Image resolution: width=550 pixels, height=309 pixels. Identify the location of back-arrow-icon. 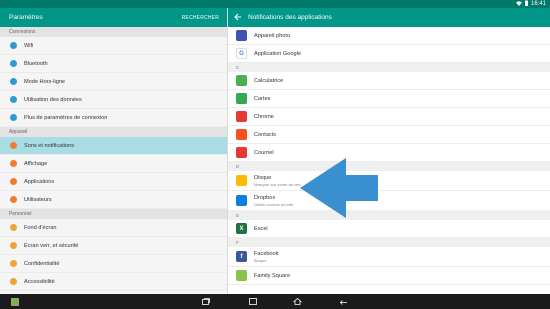
(238, 18).